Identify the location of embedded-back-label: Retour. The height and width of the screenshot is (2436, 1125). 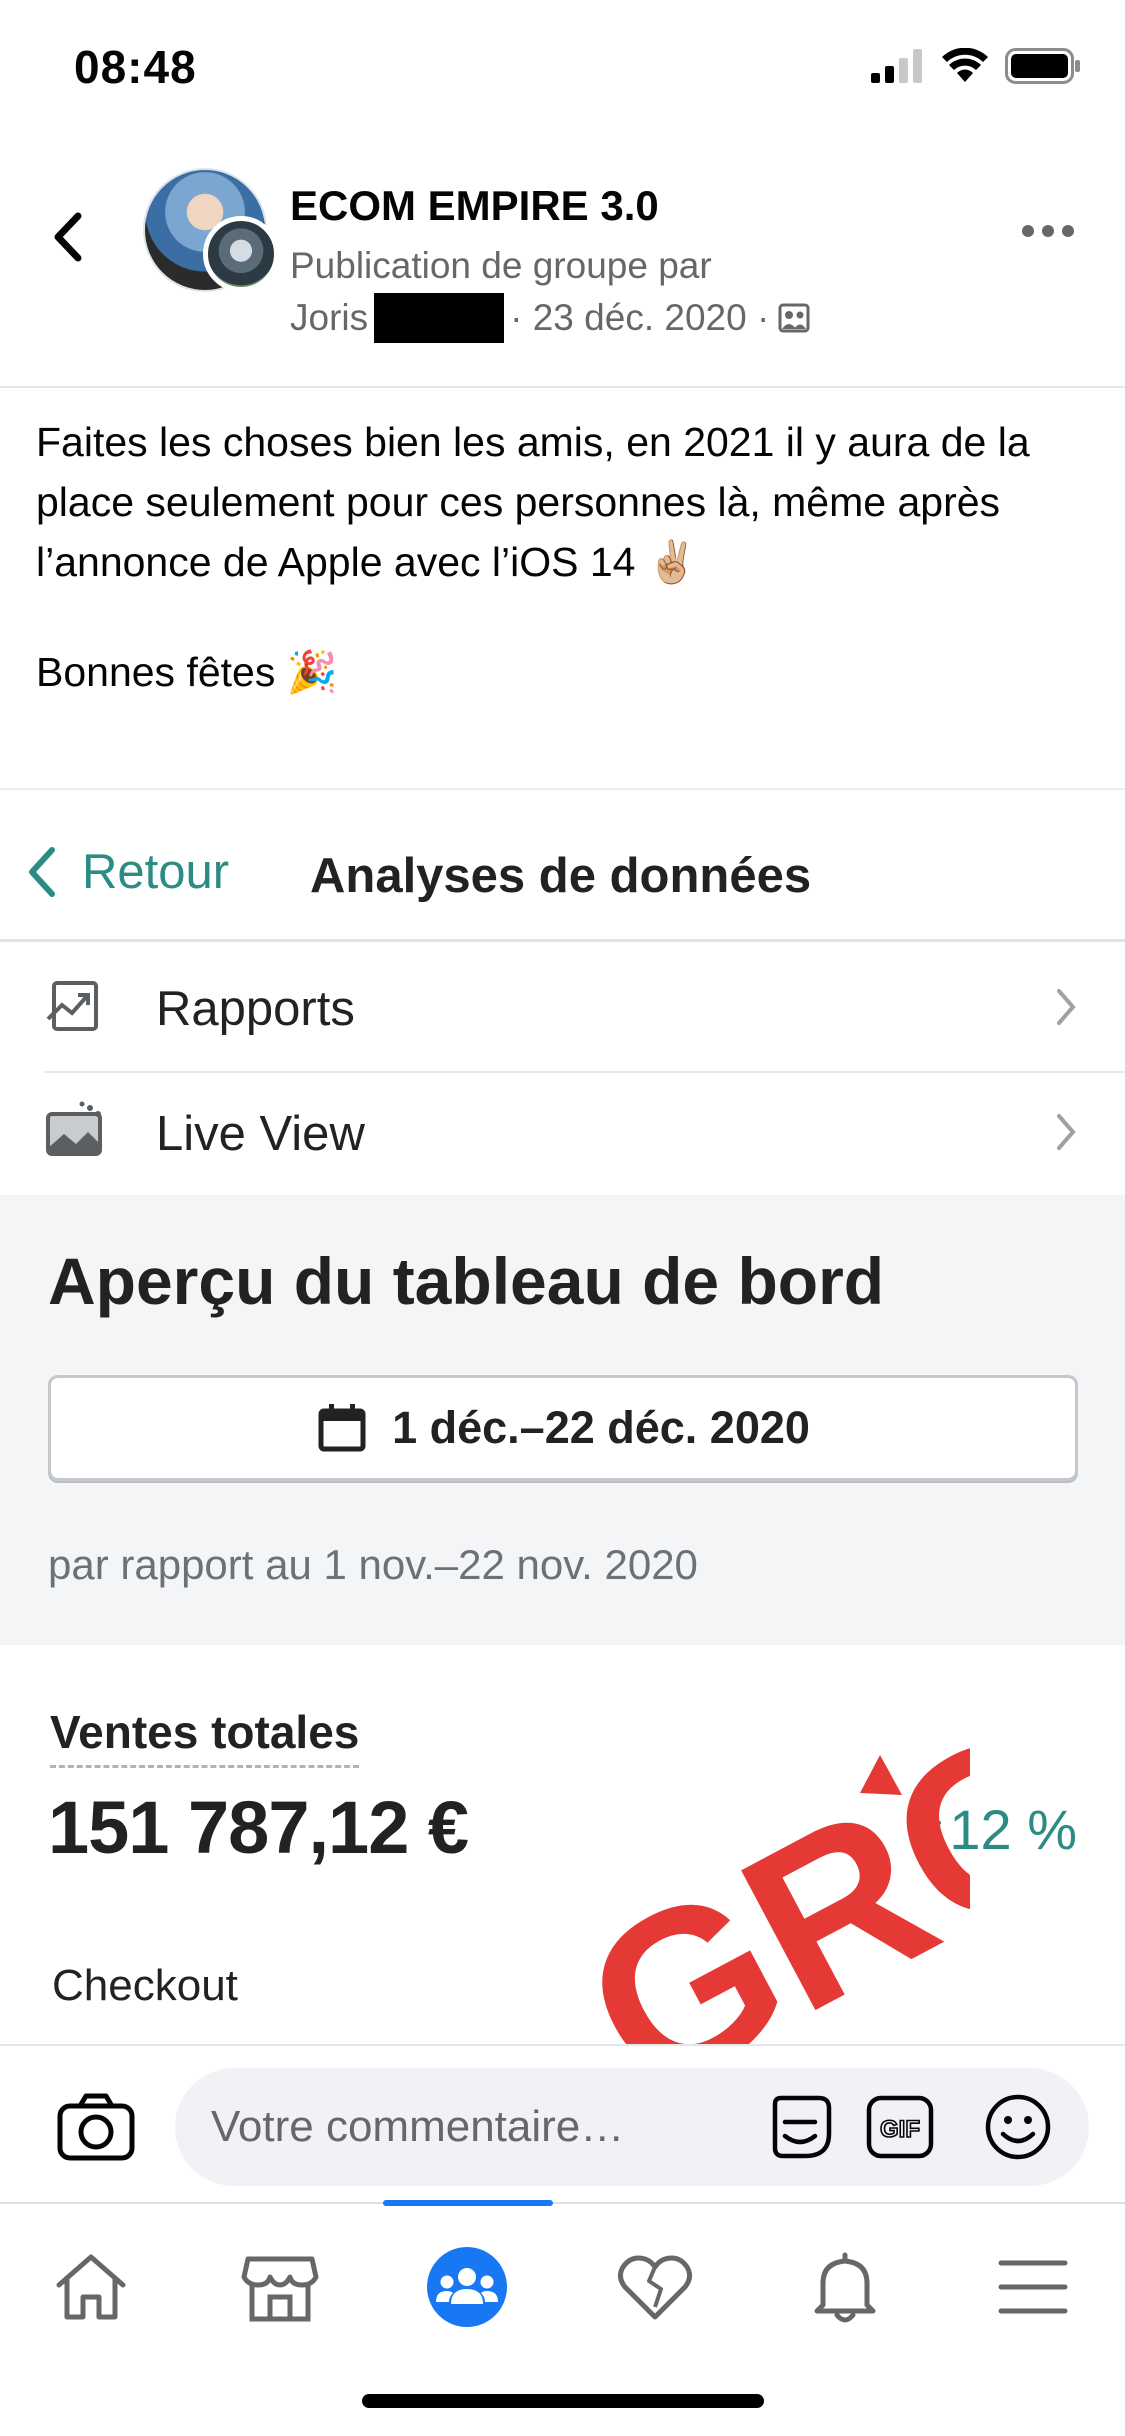
(156, 872).